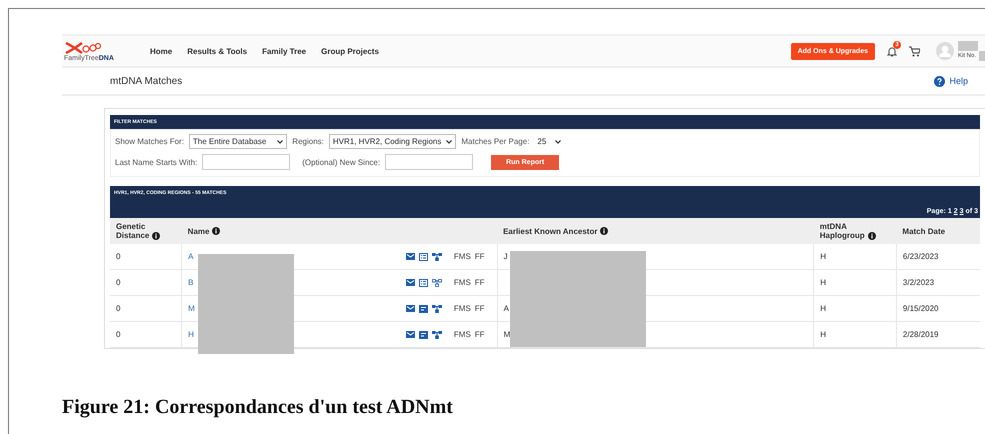 This screenshot has width=985, height=434. I want to click on match-scope-dropdown: The Entire Database, so click(238, 141).